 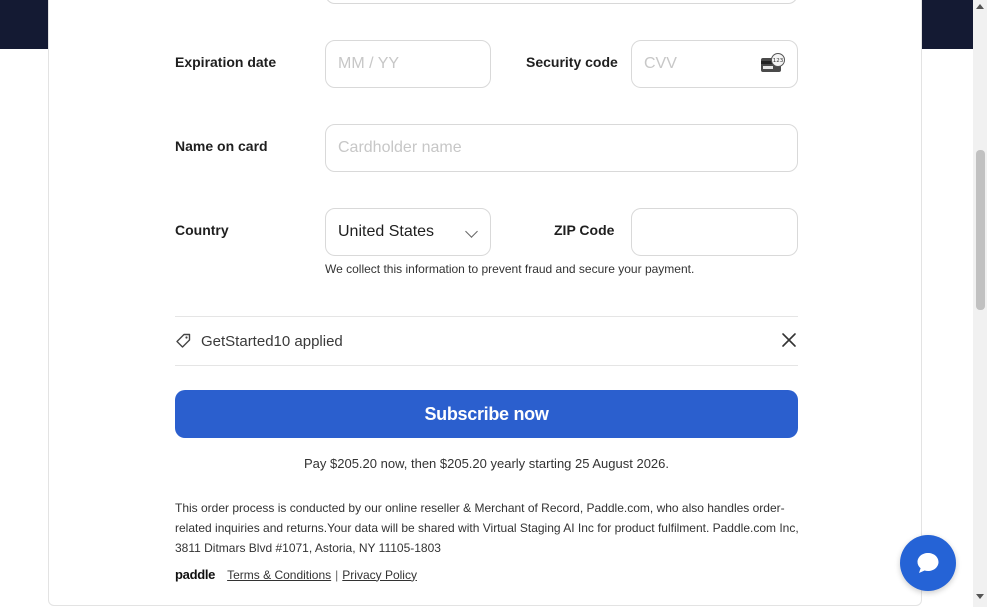 I want to click on country-select: United States, so click(x=408, y=232).